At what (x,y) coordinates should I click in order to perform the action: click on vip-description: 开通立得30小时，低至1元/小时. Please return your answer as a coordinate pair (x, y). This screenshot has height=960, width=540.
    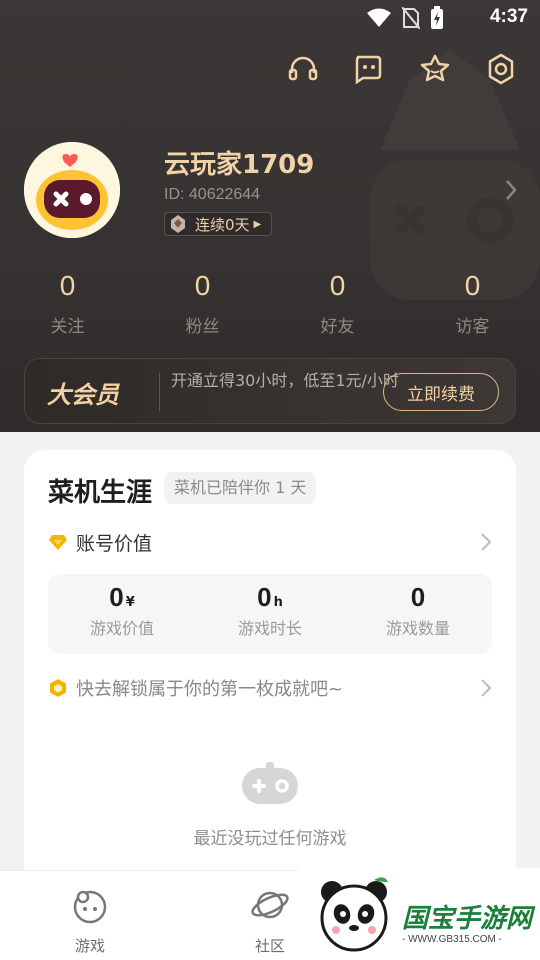
    Looking at the image, I should click on (285, 380).